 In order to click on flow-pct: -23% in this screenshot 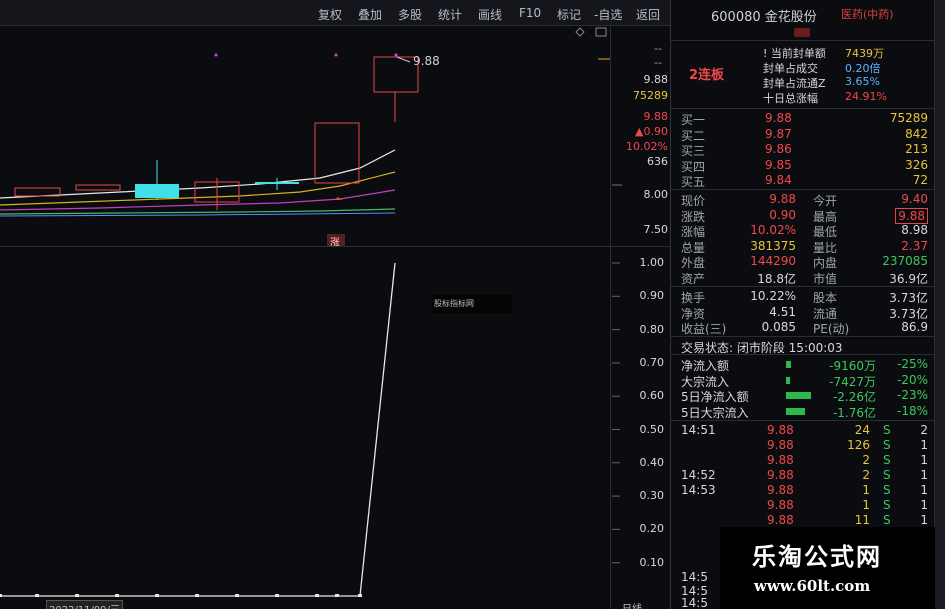, I will do `click(912, 395)`.